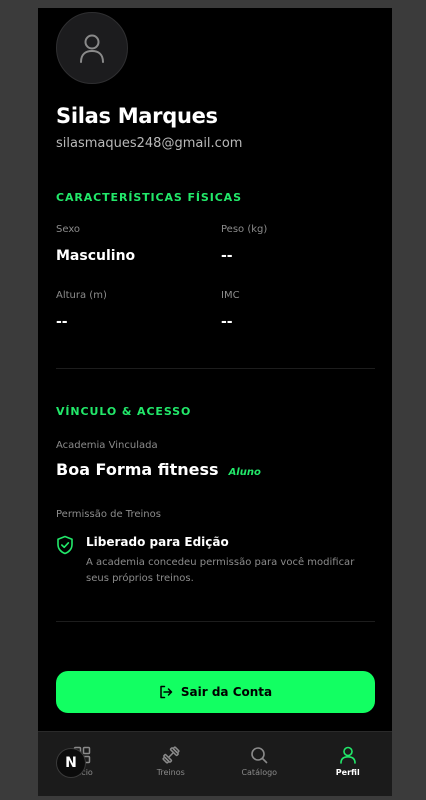 The image size is (426, 800). What do you see at coordinates (244, 472) in the screenshot?
I see `gym-role-badge: Aluno` at bounding box center [244, 472].